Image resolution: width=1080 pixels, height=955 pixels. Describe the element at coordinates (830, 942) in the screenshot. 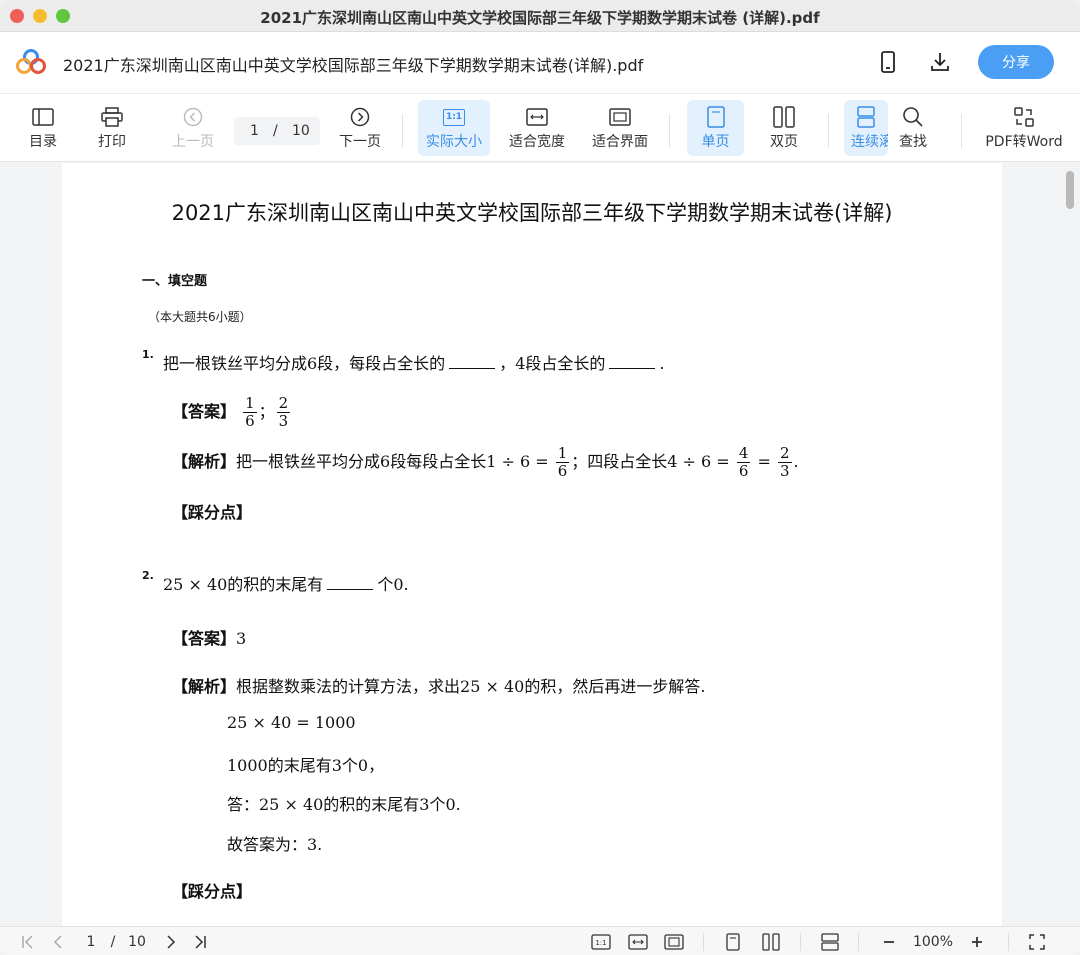

I see `bottom-continuous-button` at that location.